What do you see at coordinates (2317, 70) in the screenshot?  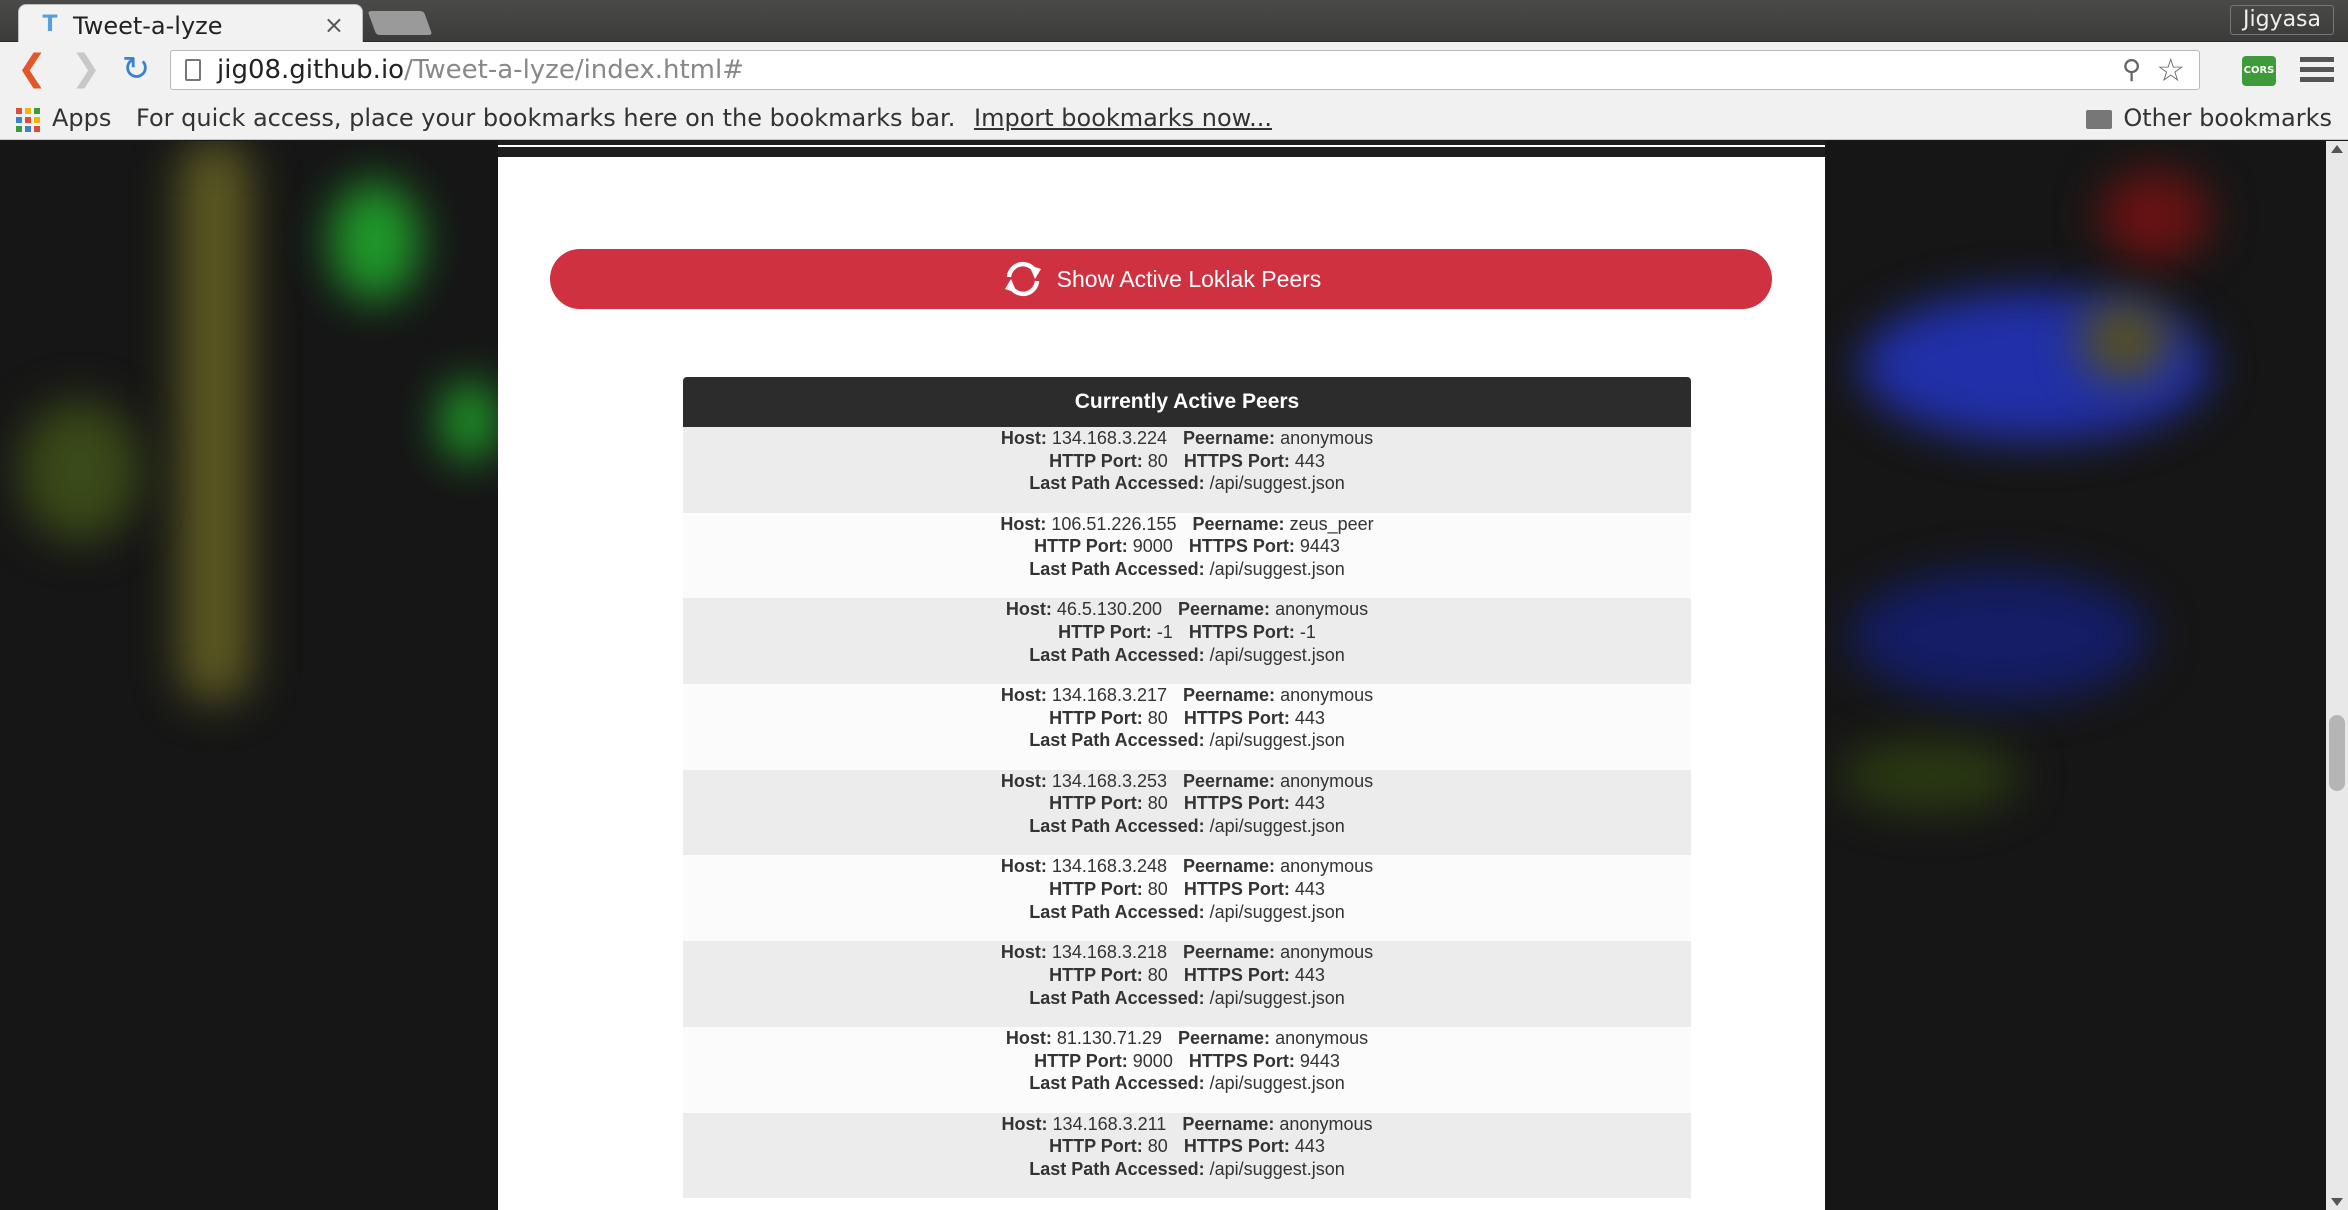 I see `menu-icon` at bounding box center [2317, 70].